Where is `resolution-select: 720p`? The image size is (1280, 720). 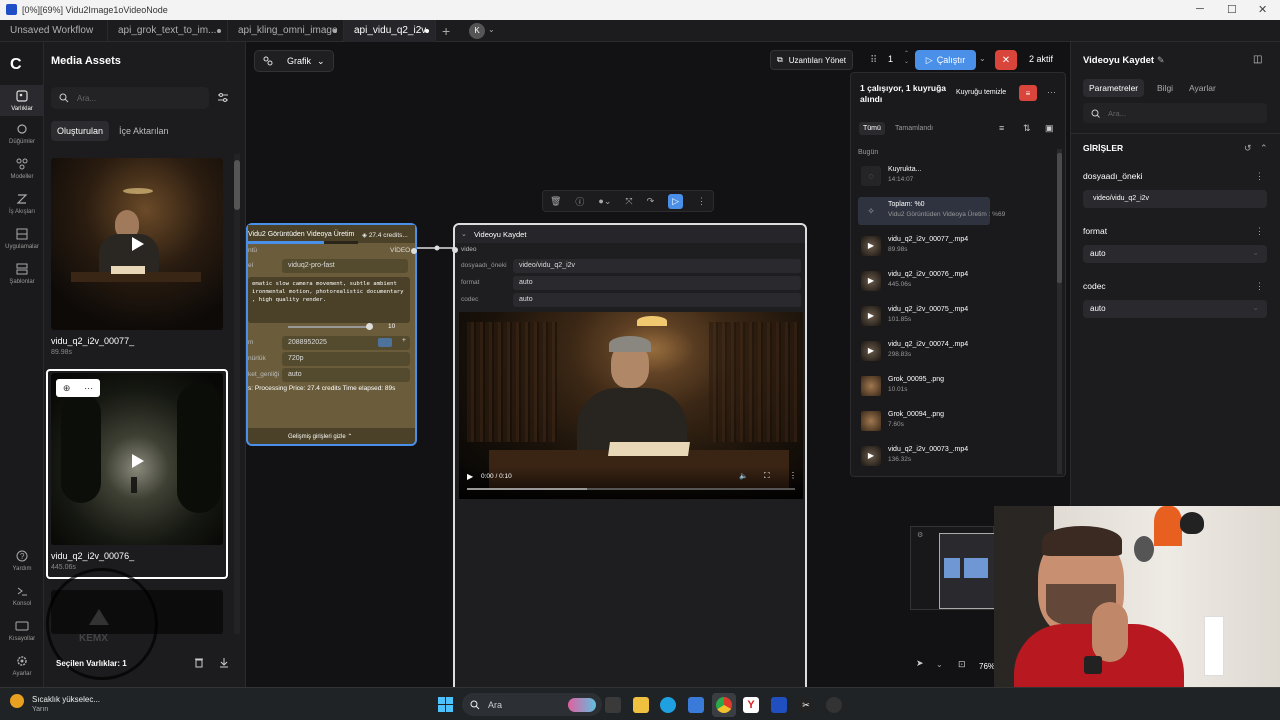
resolution-select: 720p is located at coordinates (346, 359).